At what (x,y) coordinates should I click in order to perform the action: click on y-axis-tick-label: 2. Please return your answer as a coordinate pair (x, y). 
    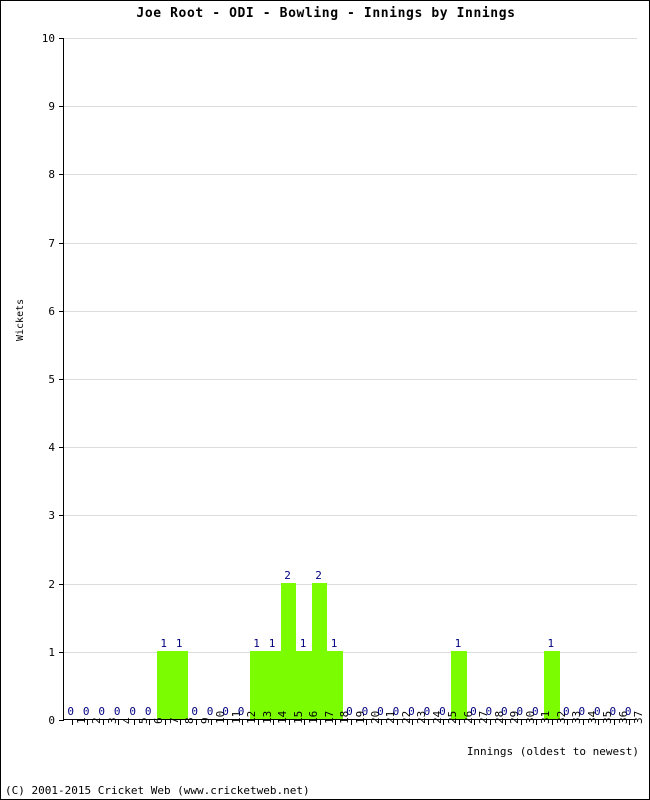
    Looking at the image, I should click on (51, 584).